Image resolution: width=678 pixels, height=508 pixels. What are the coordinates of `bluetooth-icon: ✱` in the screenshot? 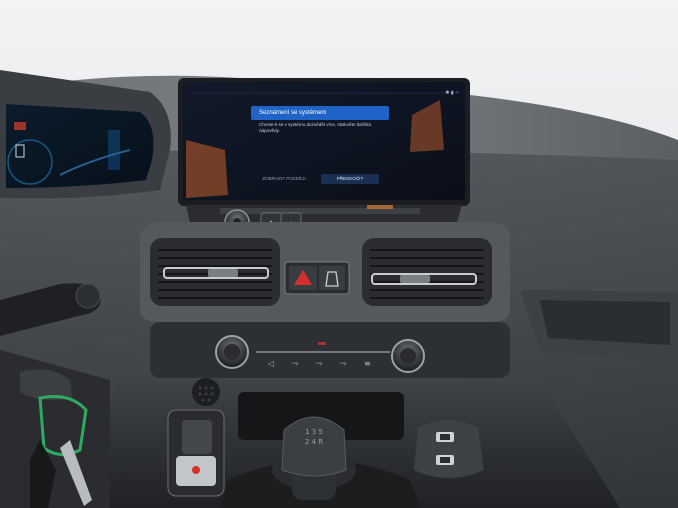 It's located at (447, 93).